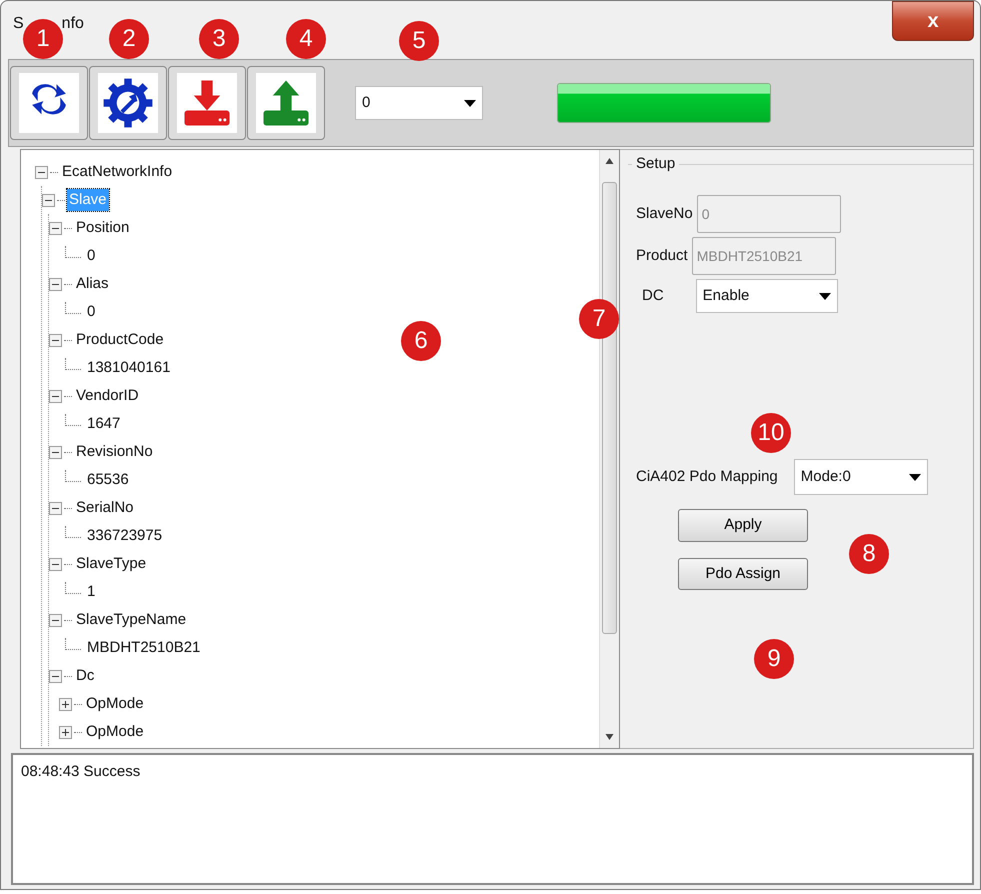 This screenshot has height=894, width=981. I want to click on refresh-arrows-icon, so click(49, 103).